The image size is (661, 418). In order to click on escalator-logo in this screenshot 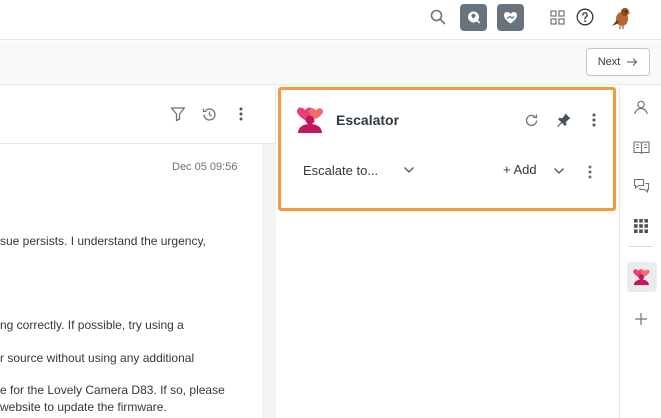, I will do `click(311, 120)`.